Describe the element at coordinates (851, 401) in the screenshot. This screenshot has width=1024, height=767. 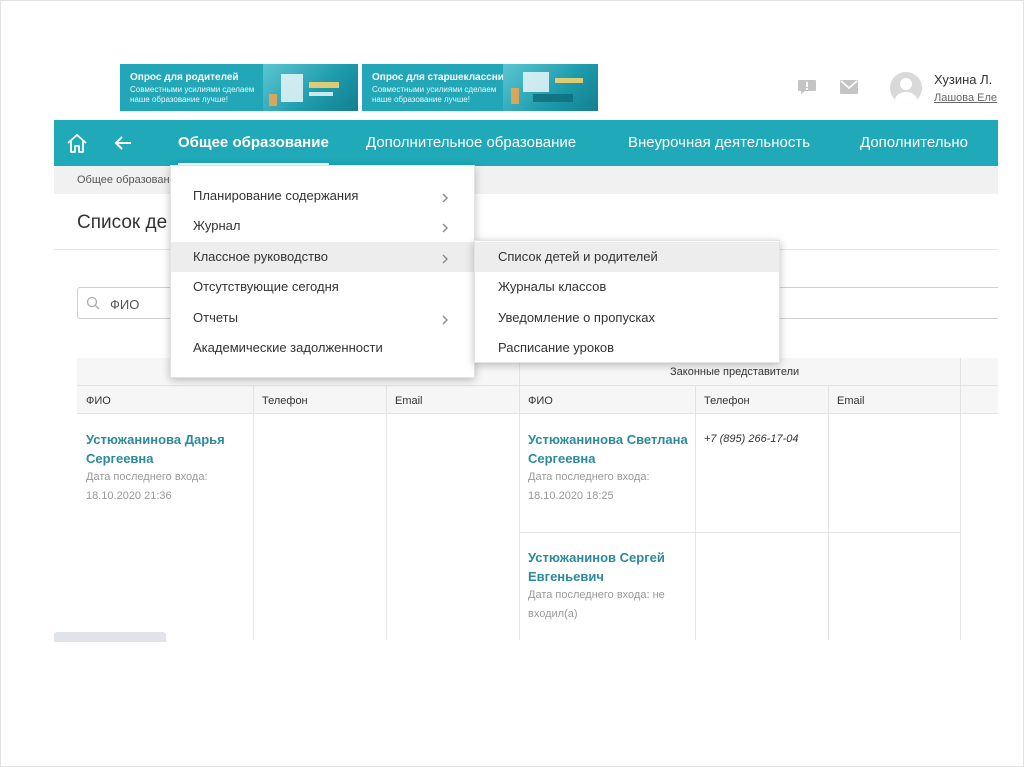
I see `col-header-parent-email: Email` at that location.